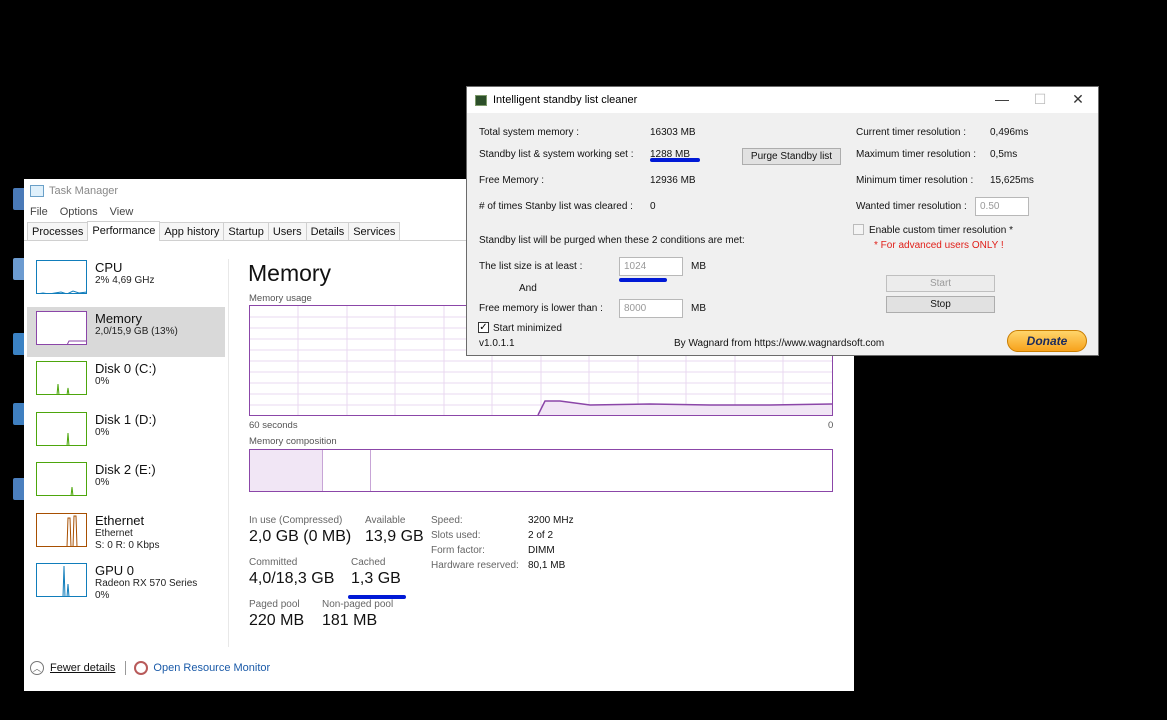  Describe the element at coordinates (124, 231) in the screenshot. I see `tab-performance: Performance` at that location.